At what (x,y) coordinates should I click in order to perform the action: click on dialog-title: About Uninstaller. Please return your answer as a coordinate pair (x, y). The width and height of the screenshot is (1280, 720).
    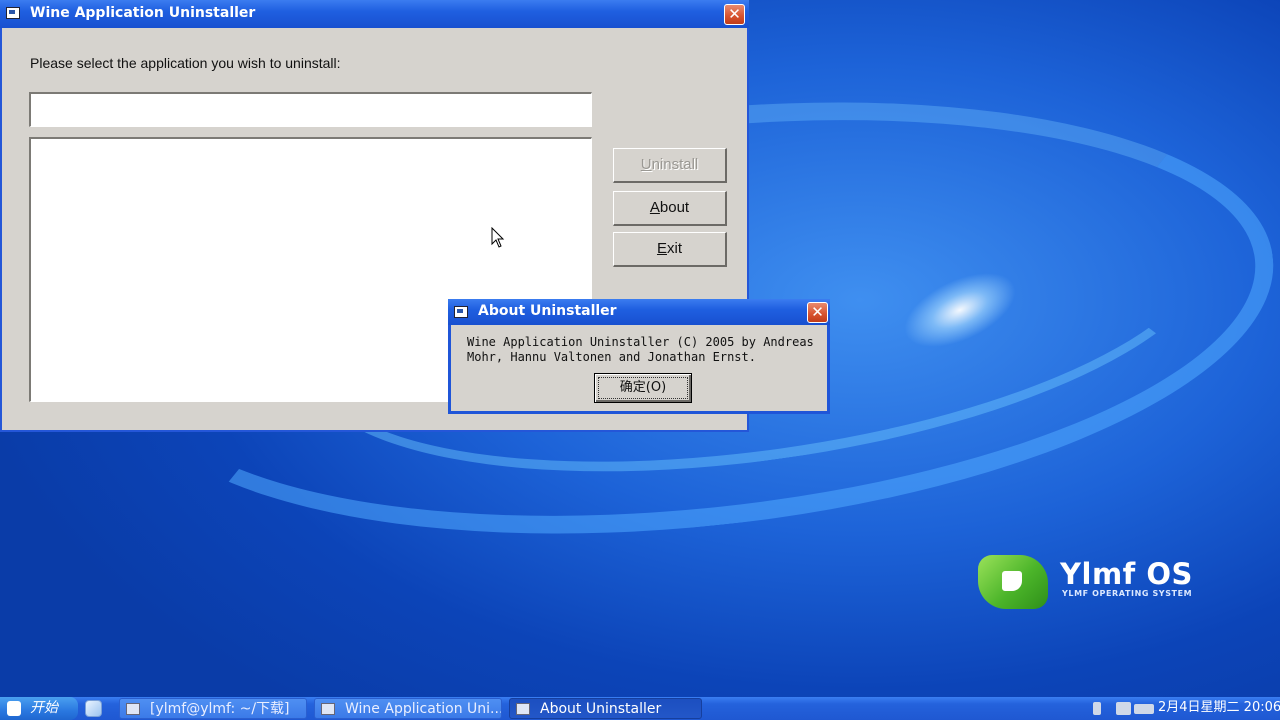
    Looking at the image, I should click on (547, 311).